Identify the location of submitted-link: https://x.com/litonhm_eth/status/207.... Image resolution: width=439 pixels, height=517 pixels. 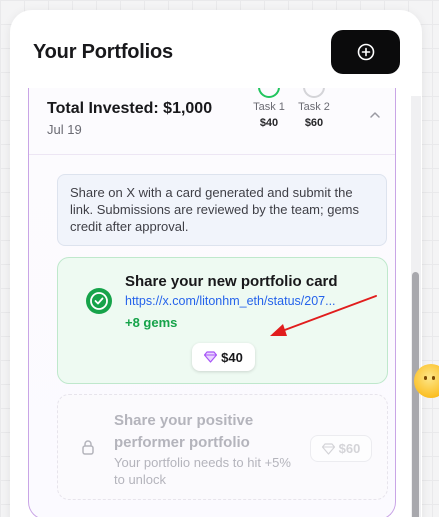
(245, 301).